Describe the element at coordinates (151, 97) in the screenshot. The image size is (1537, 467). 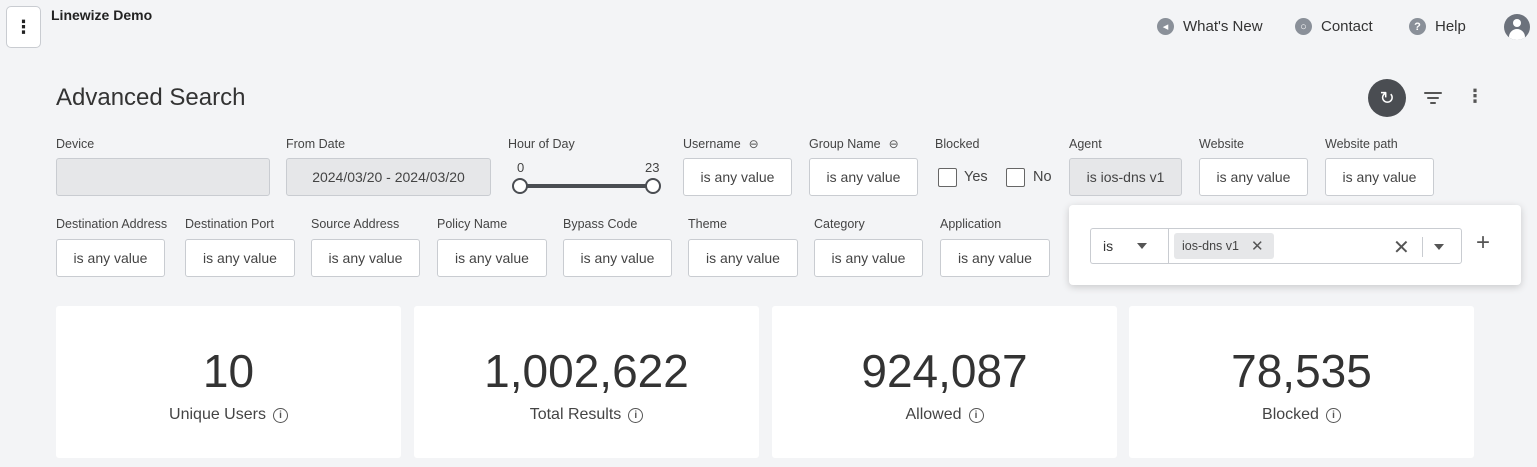
I see `page-title: Advanced Search` at that location.